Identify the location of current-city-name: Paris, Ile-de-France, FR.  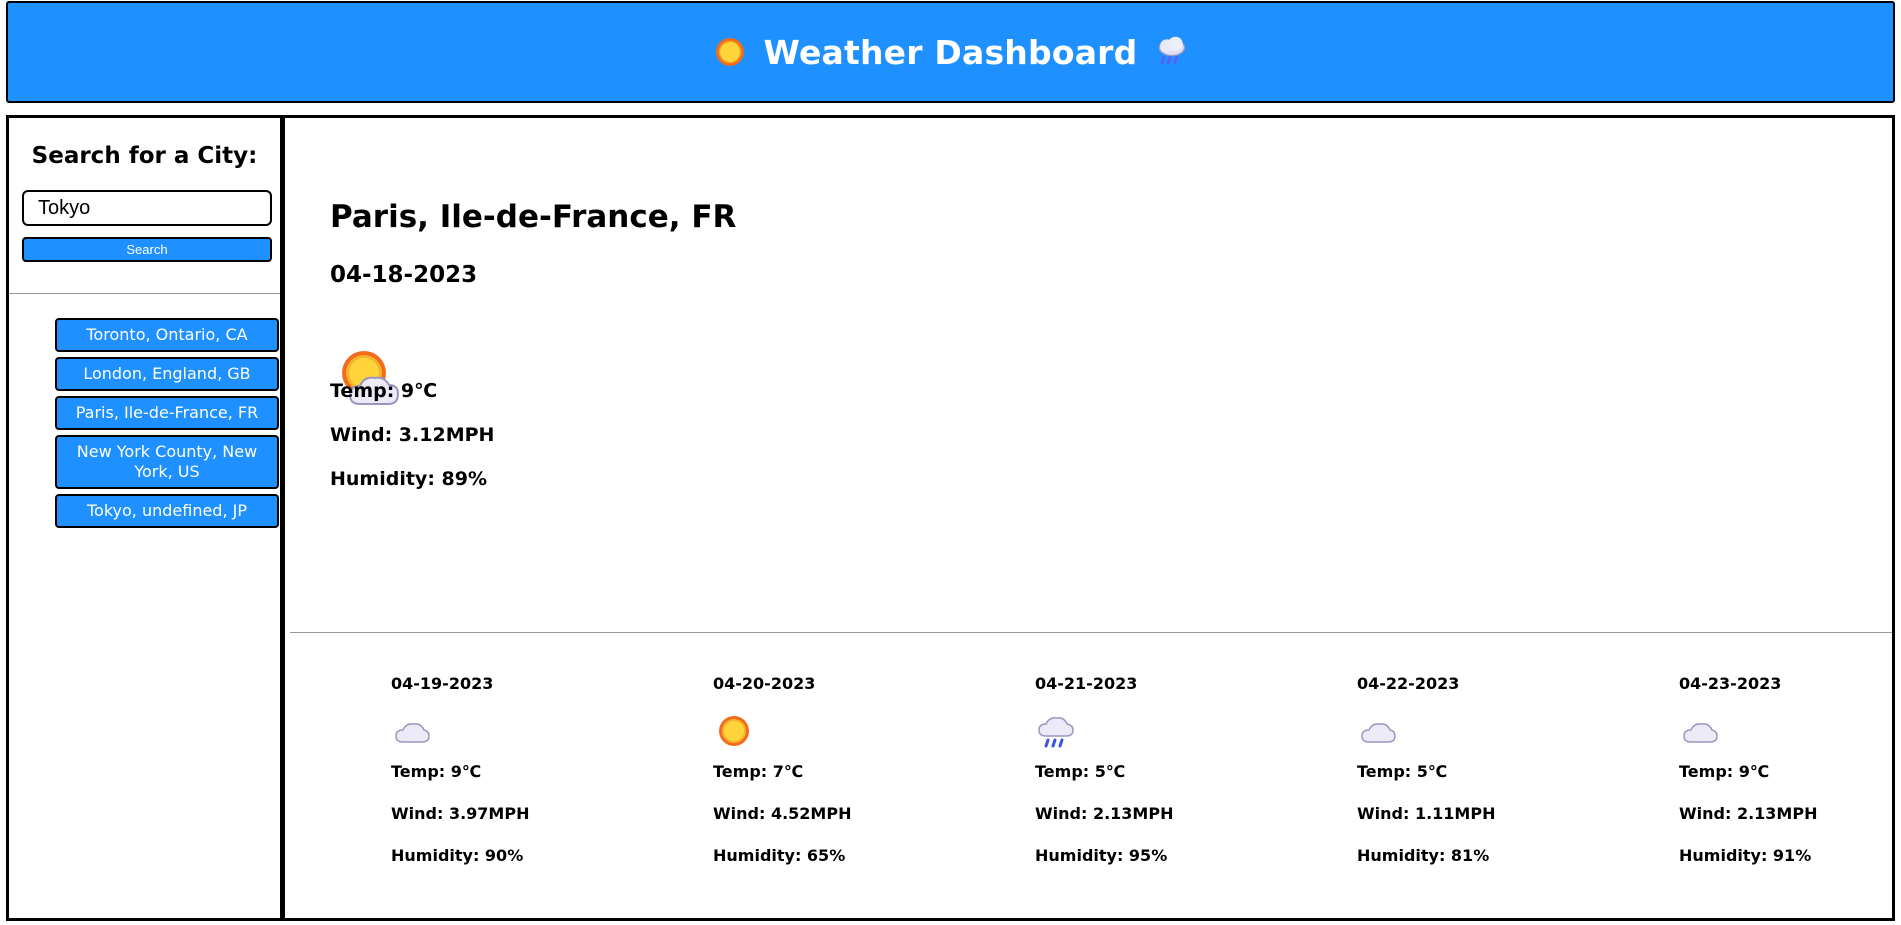
(533, 217).